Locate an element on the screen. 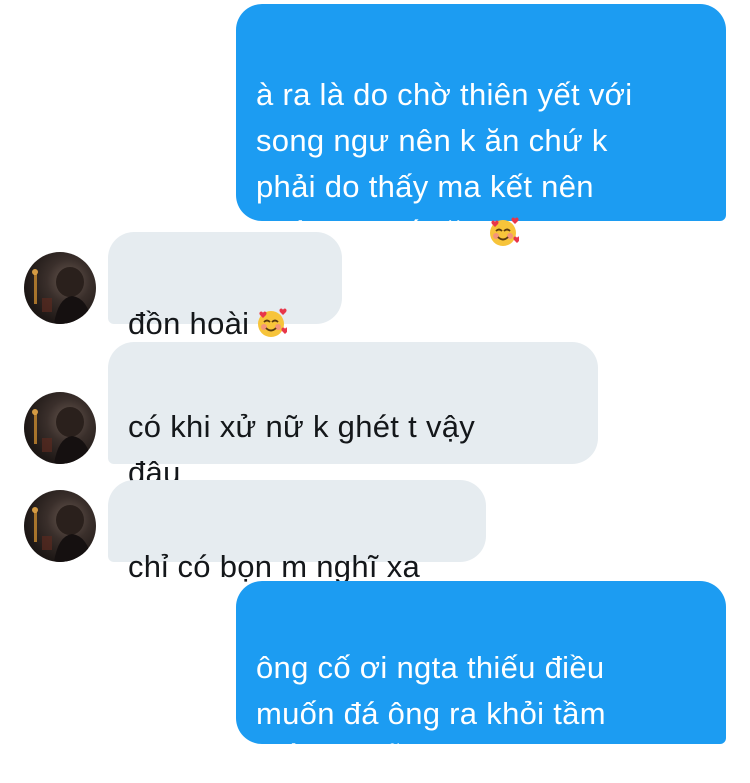  message-bubble-received: có khi xử nữ k ghét t vậy đâu is located at coordinates (353, 416).